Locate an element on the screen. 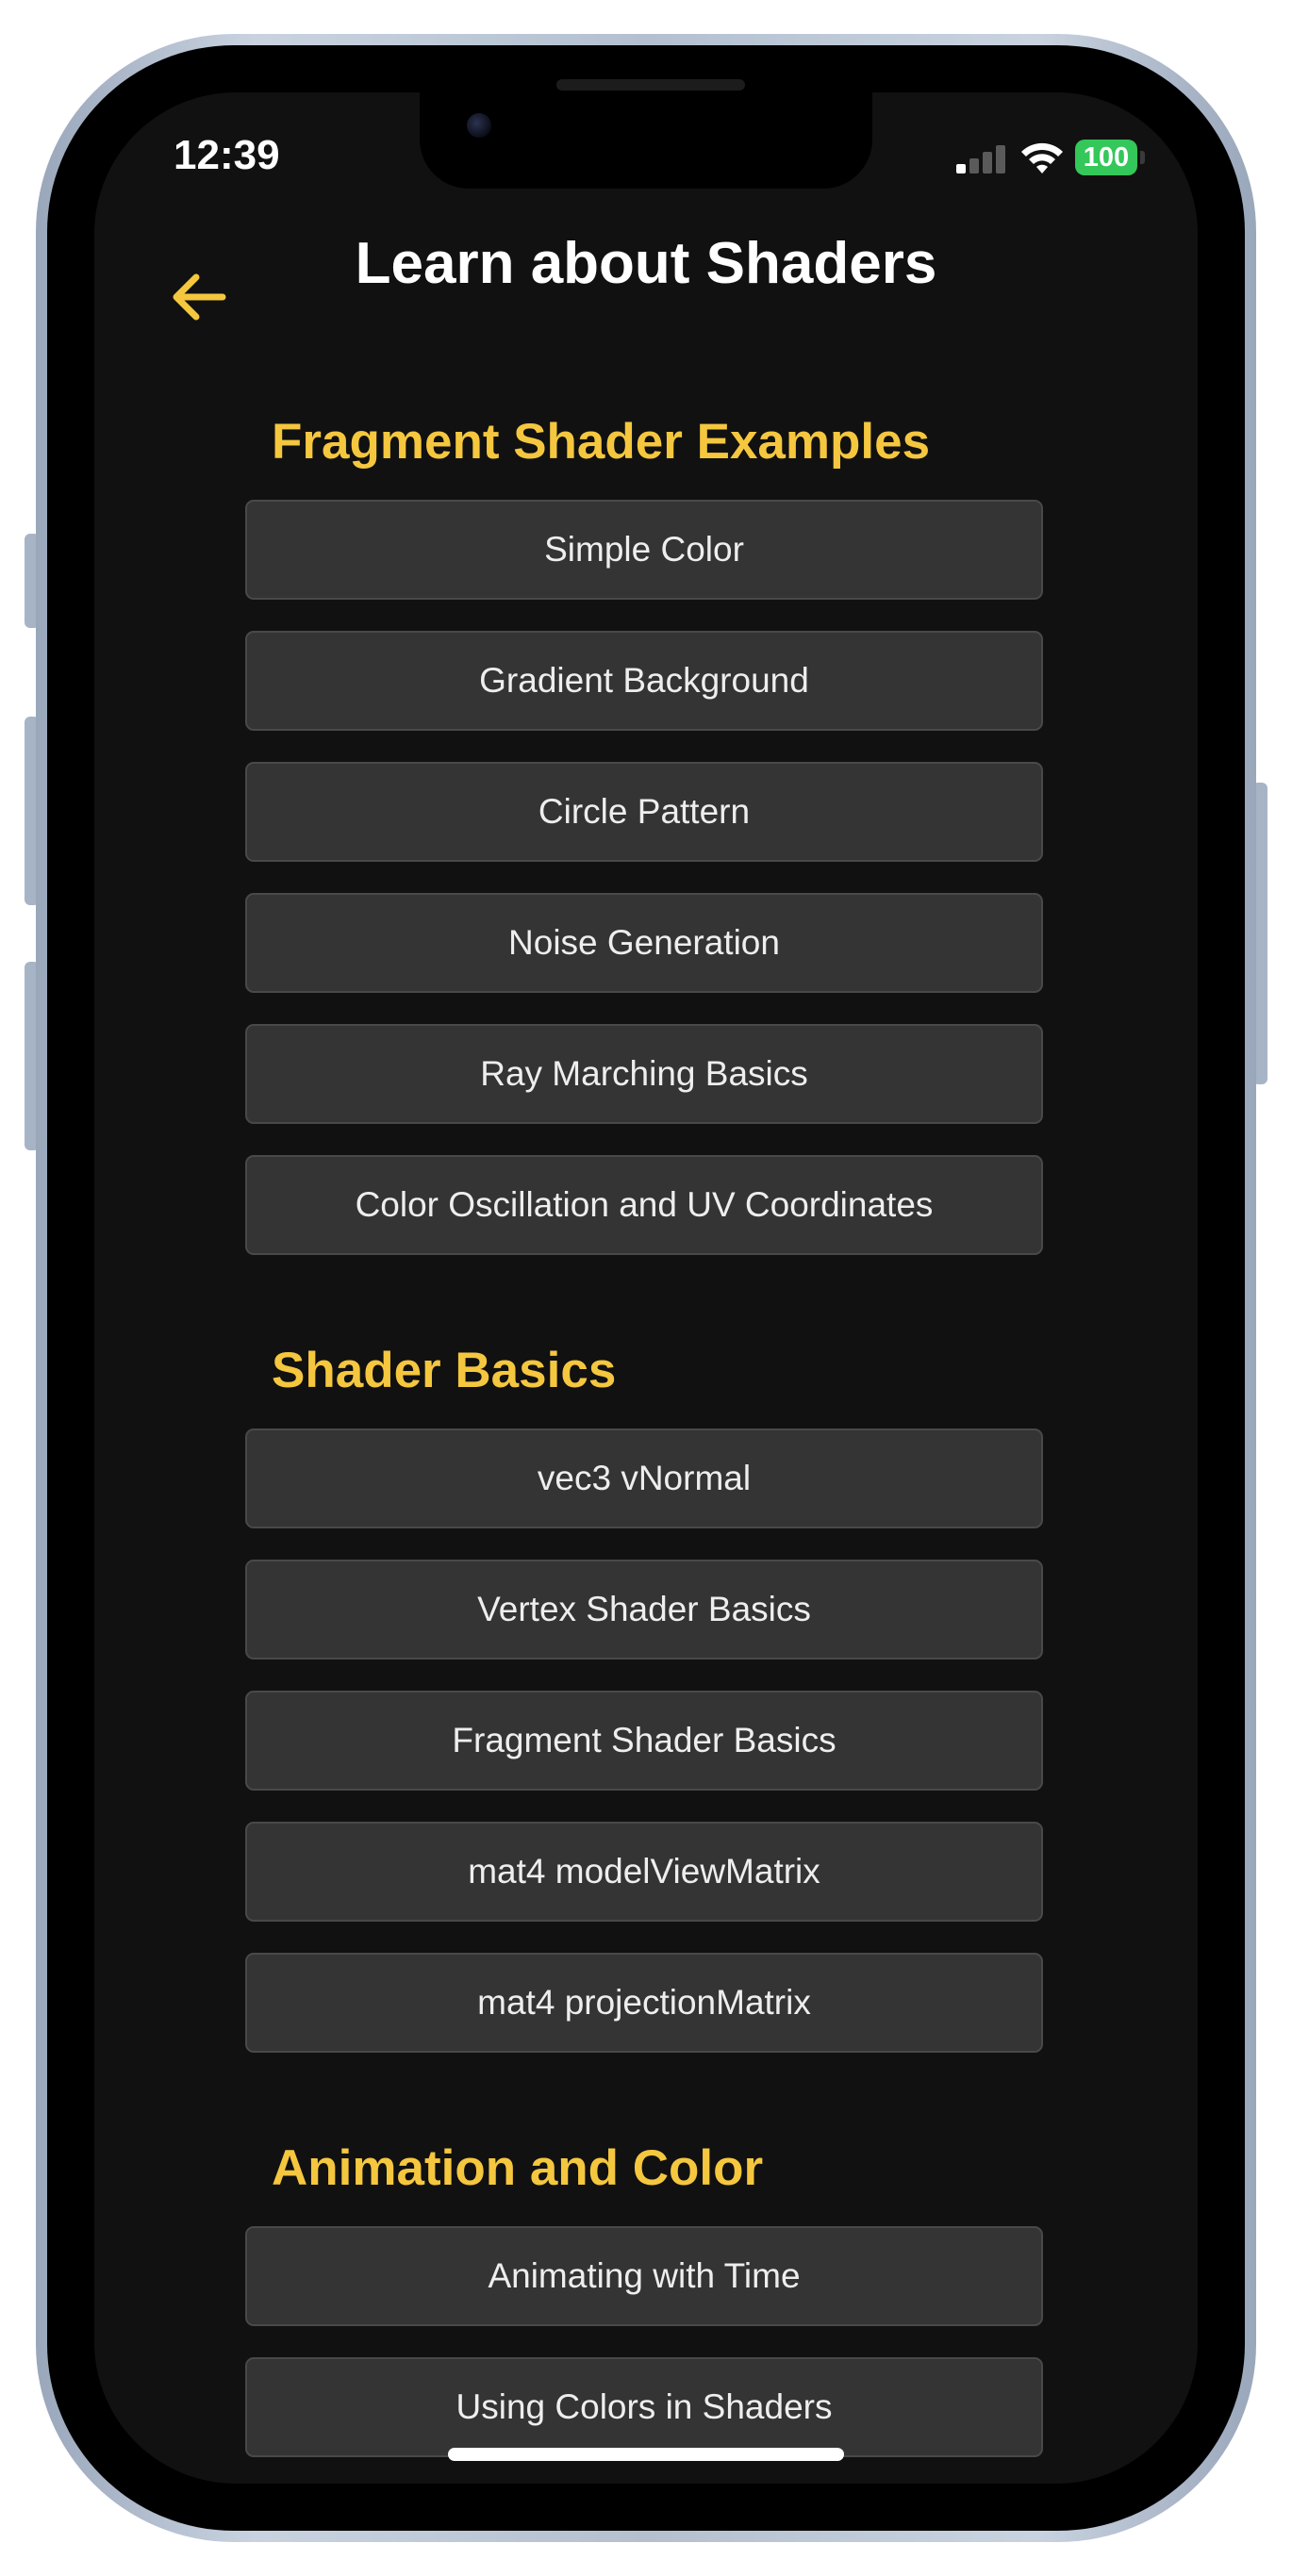  list-item-vertex-shader-basics: Vertex Shader Basics is located at coordinates (644, 1610).